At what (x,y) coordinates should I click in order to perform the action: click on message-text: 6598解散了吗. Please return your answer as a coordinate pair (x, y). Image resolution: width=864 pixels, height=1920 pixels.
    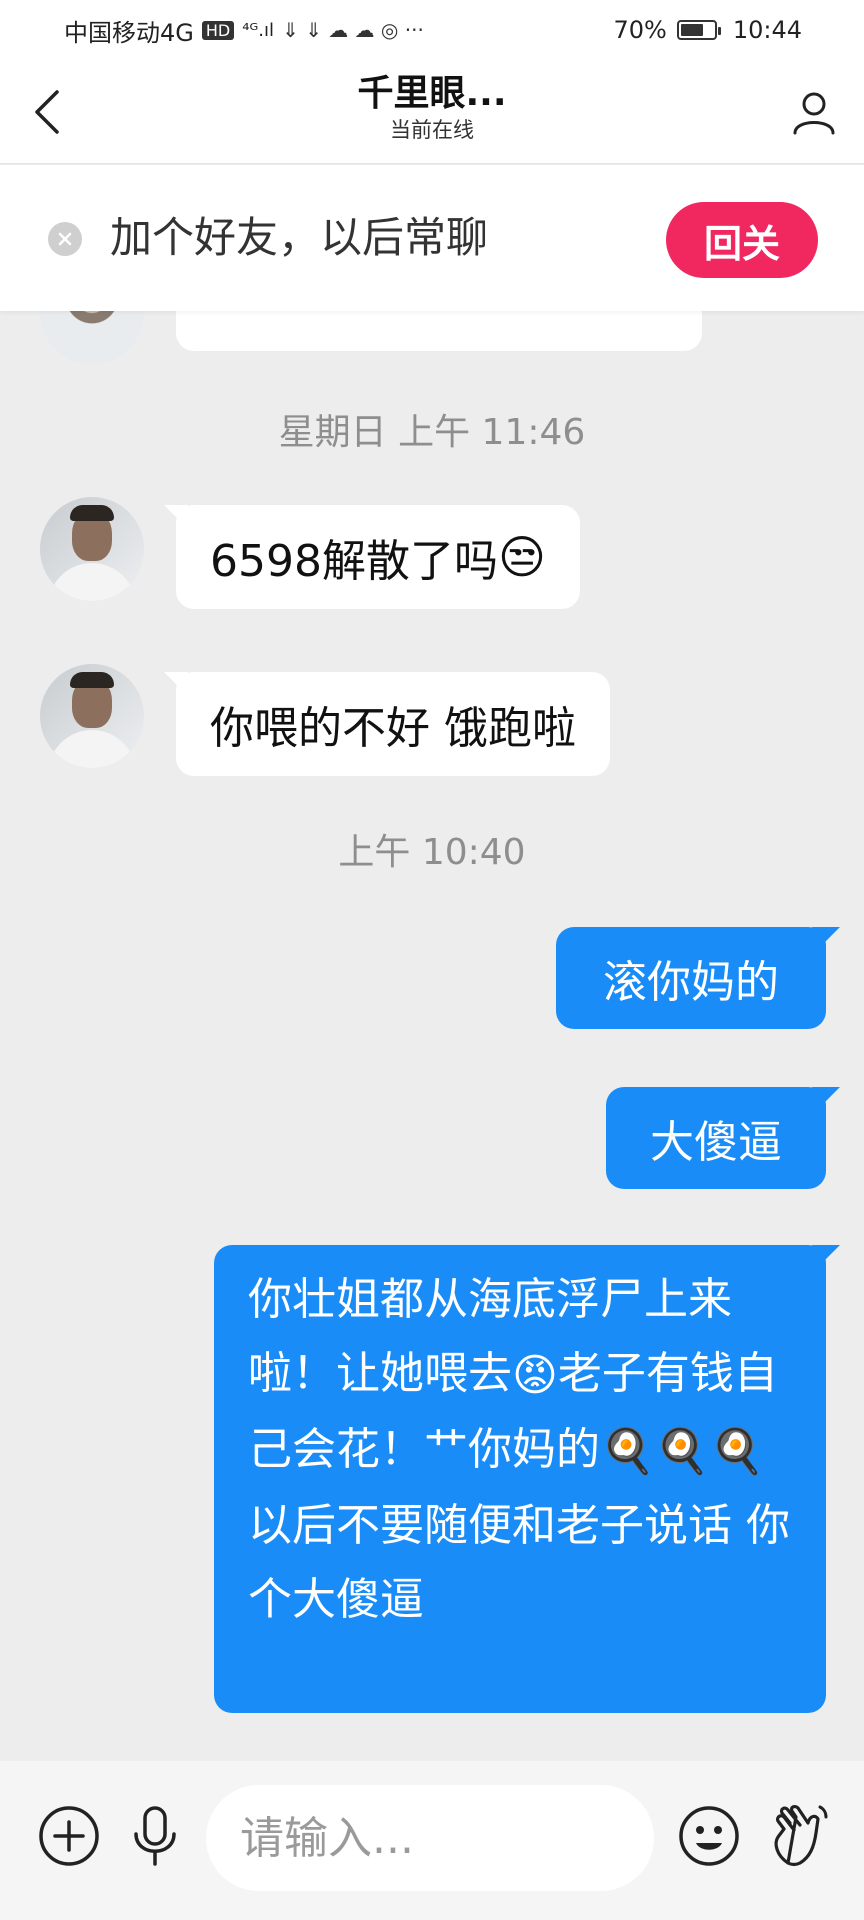
    Looking at the image, I should click on (354, 561).